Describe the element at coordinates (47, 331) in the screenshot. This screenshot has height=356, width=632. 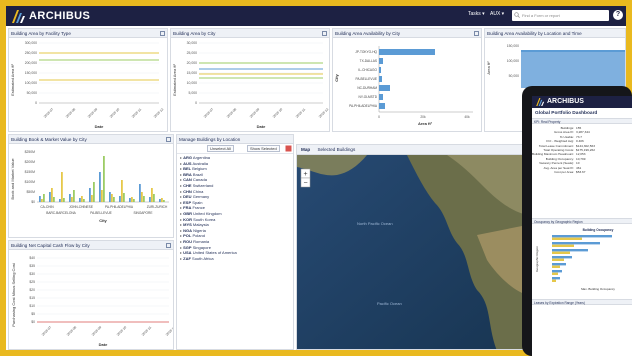
I see `x-tick: 2018-07` at that location.